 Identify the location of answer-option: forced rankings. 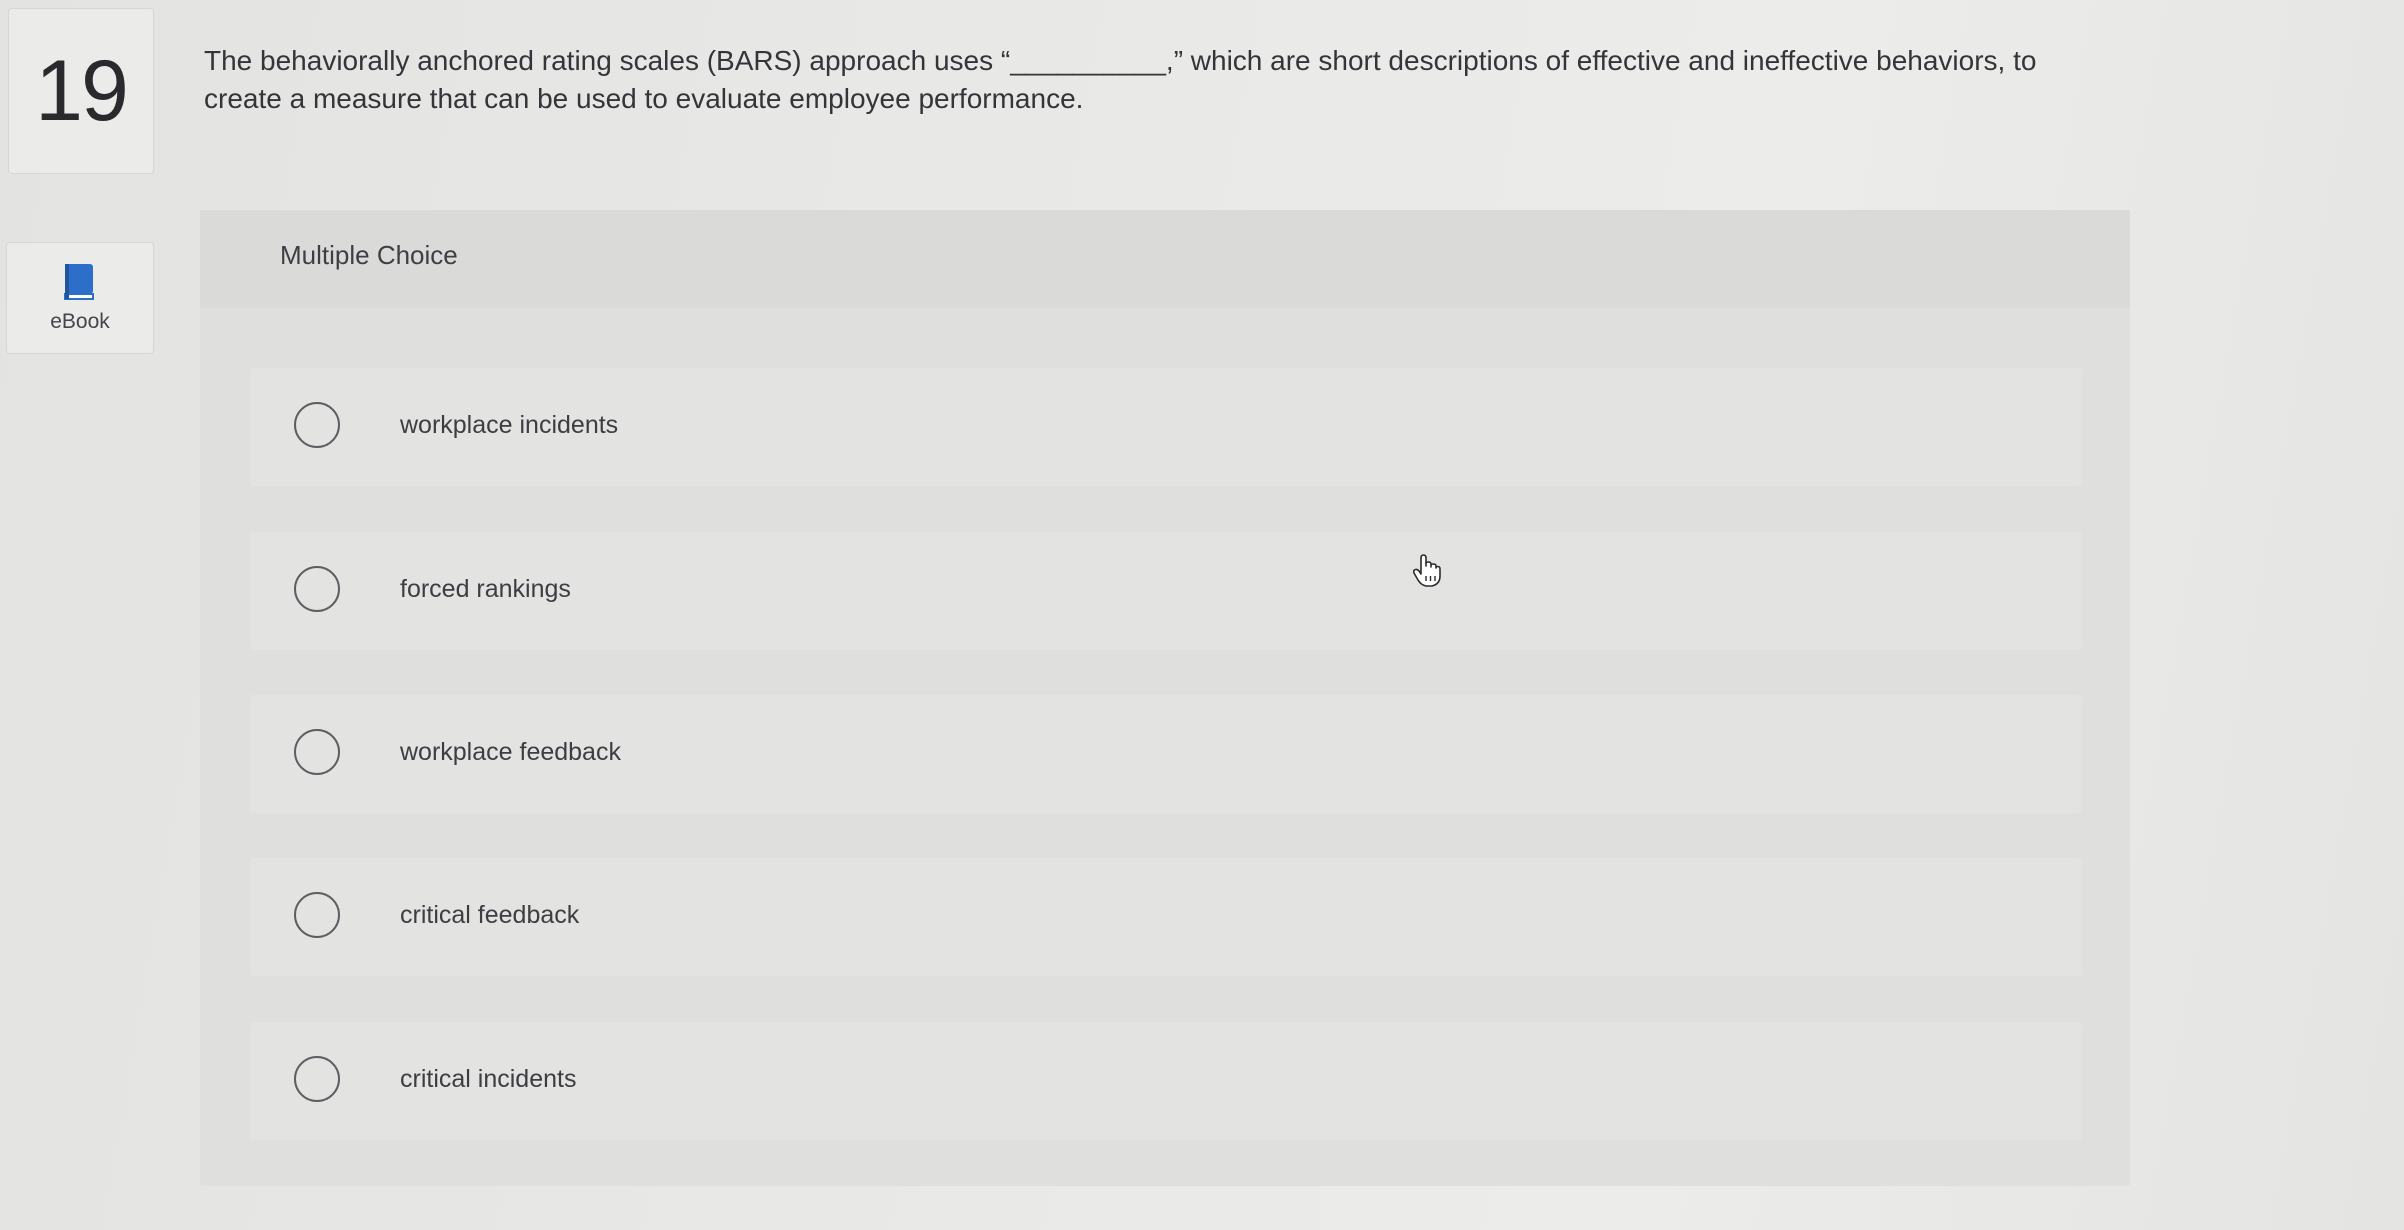
(1166, 591).